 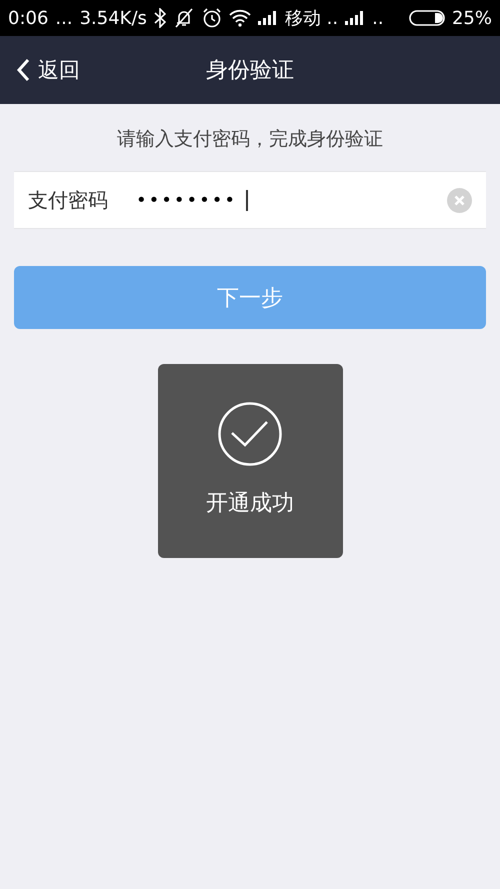 I want to click on carrier-name: 移动 .., so click(x=311, y=18).